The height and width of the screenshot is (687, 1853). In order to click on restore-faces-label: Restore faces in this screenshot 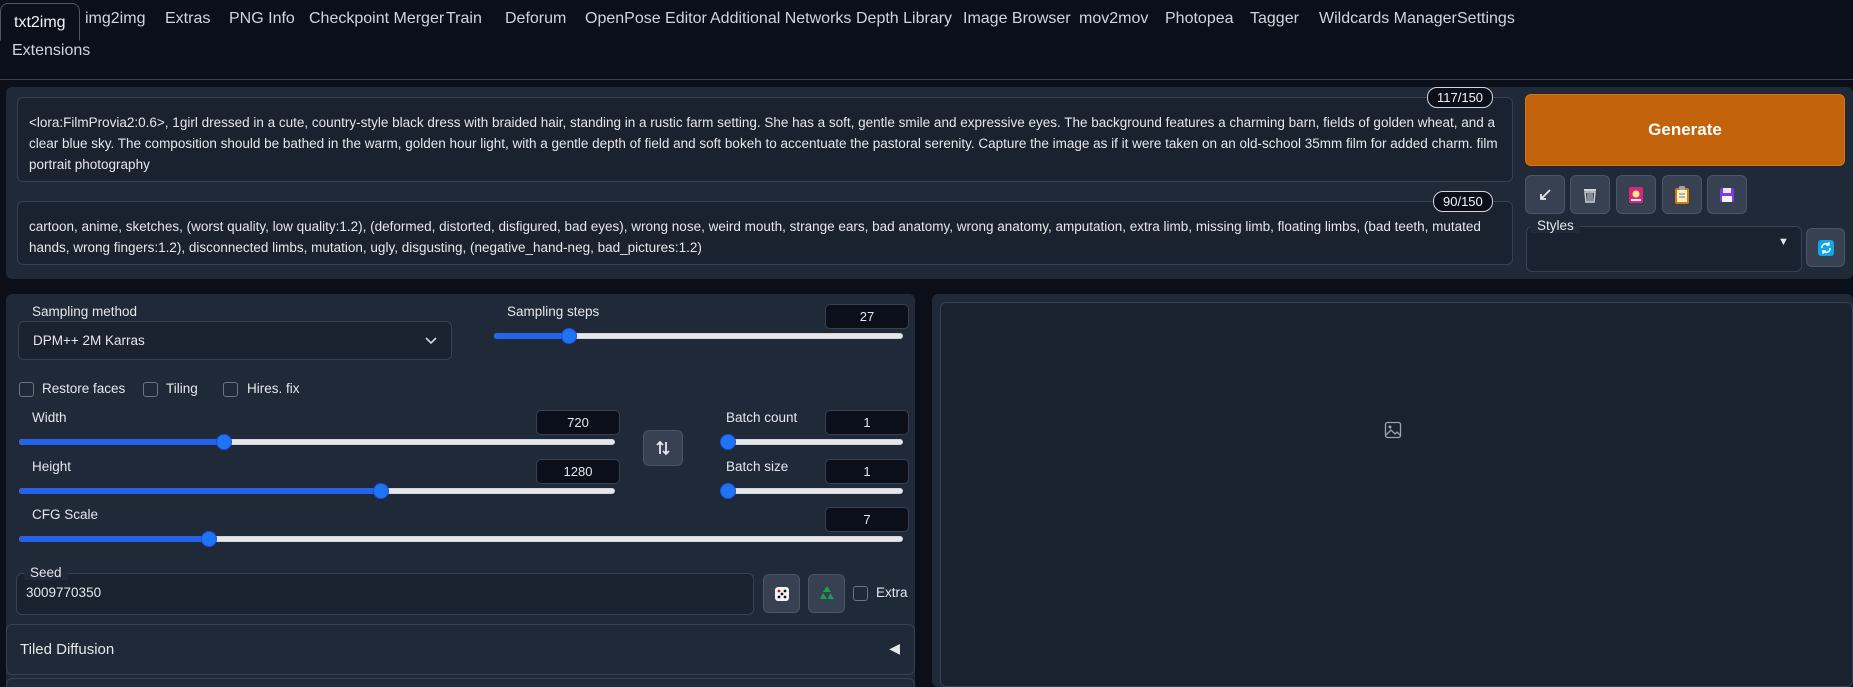, I will do `click(84, 388)`.